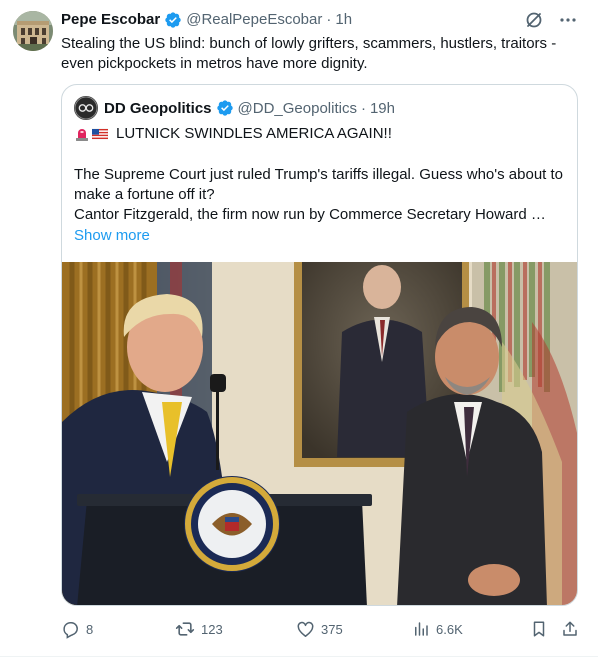 This screenshot has width=598, height=657. I want to click on share-button, so click(570, 629).